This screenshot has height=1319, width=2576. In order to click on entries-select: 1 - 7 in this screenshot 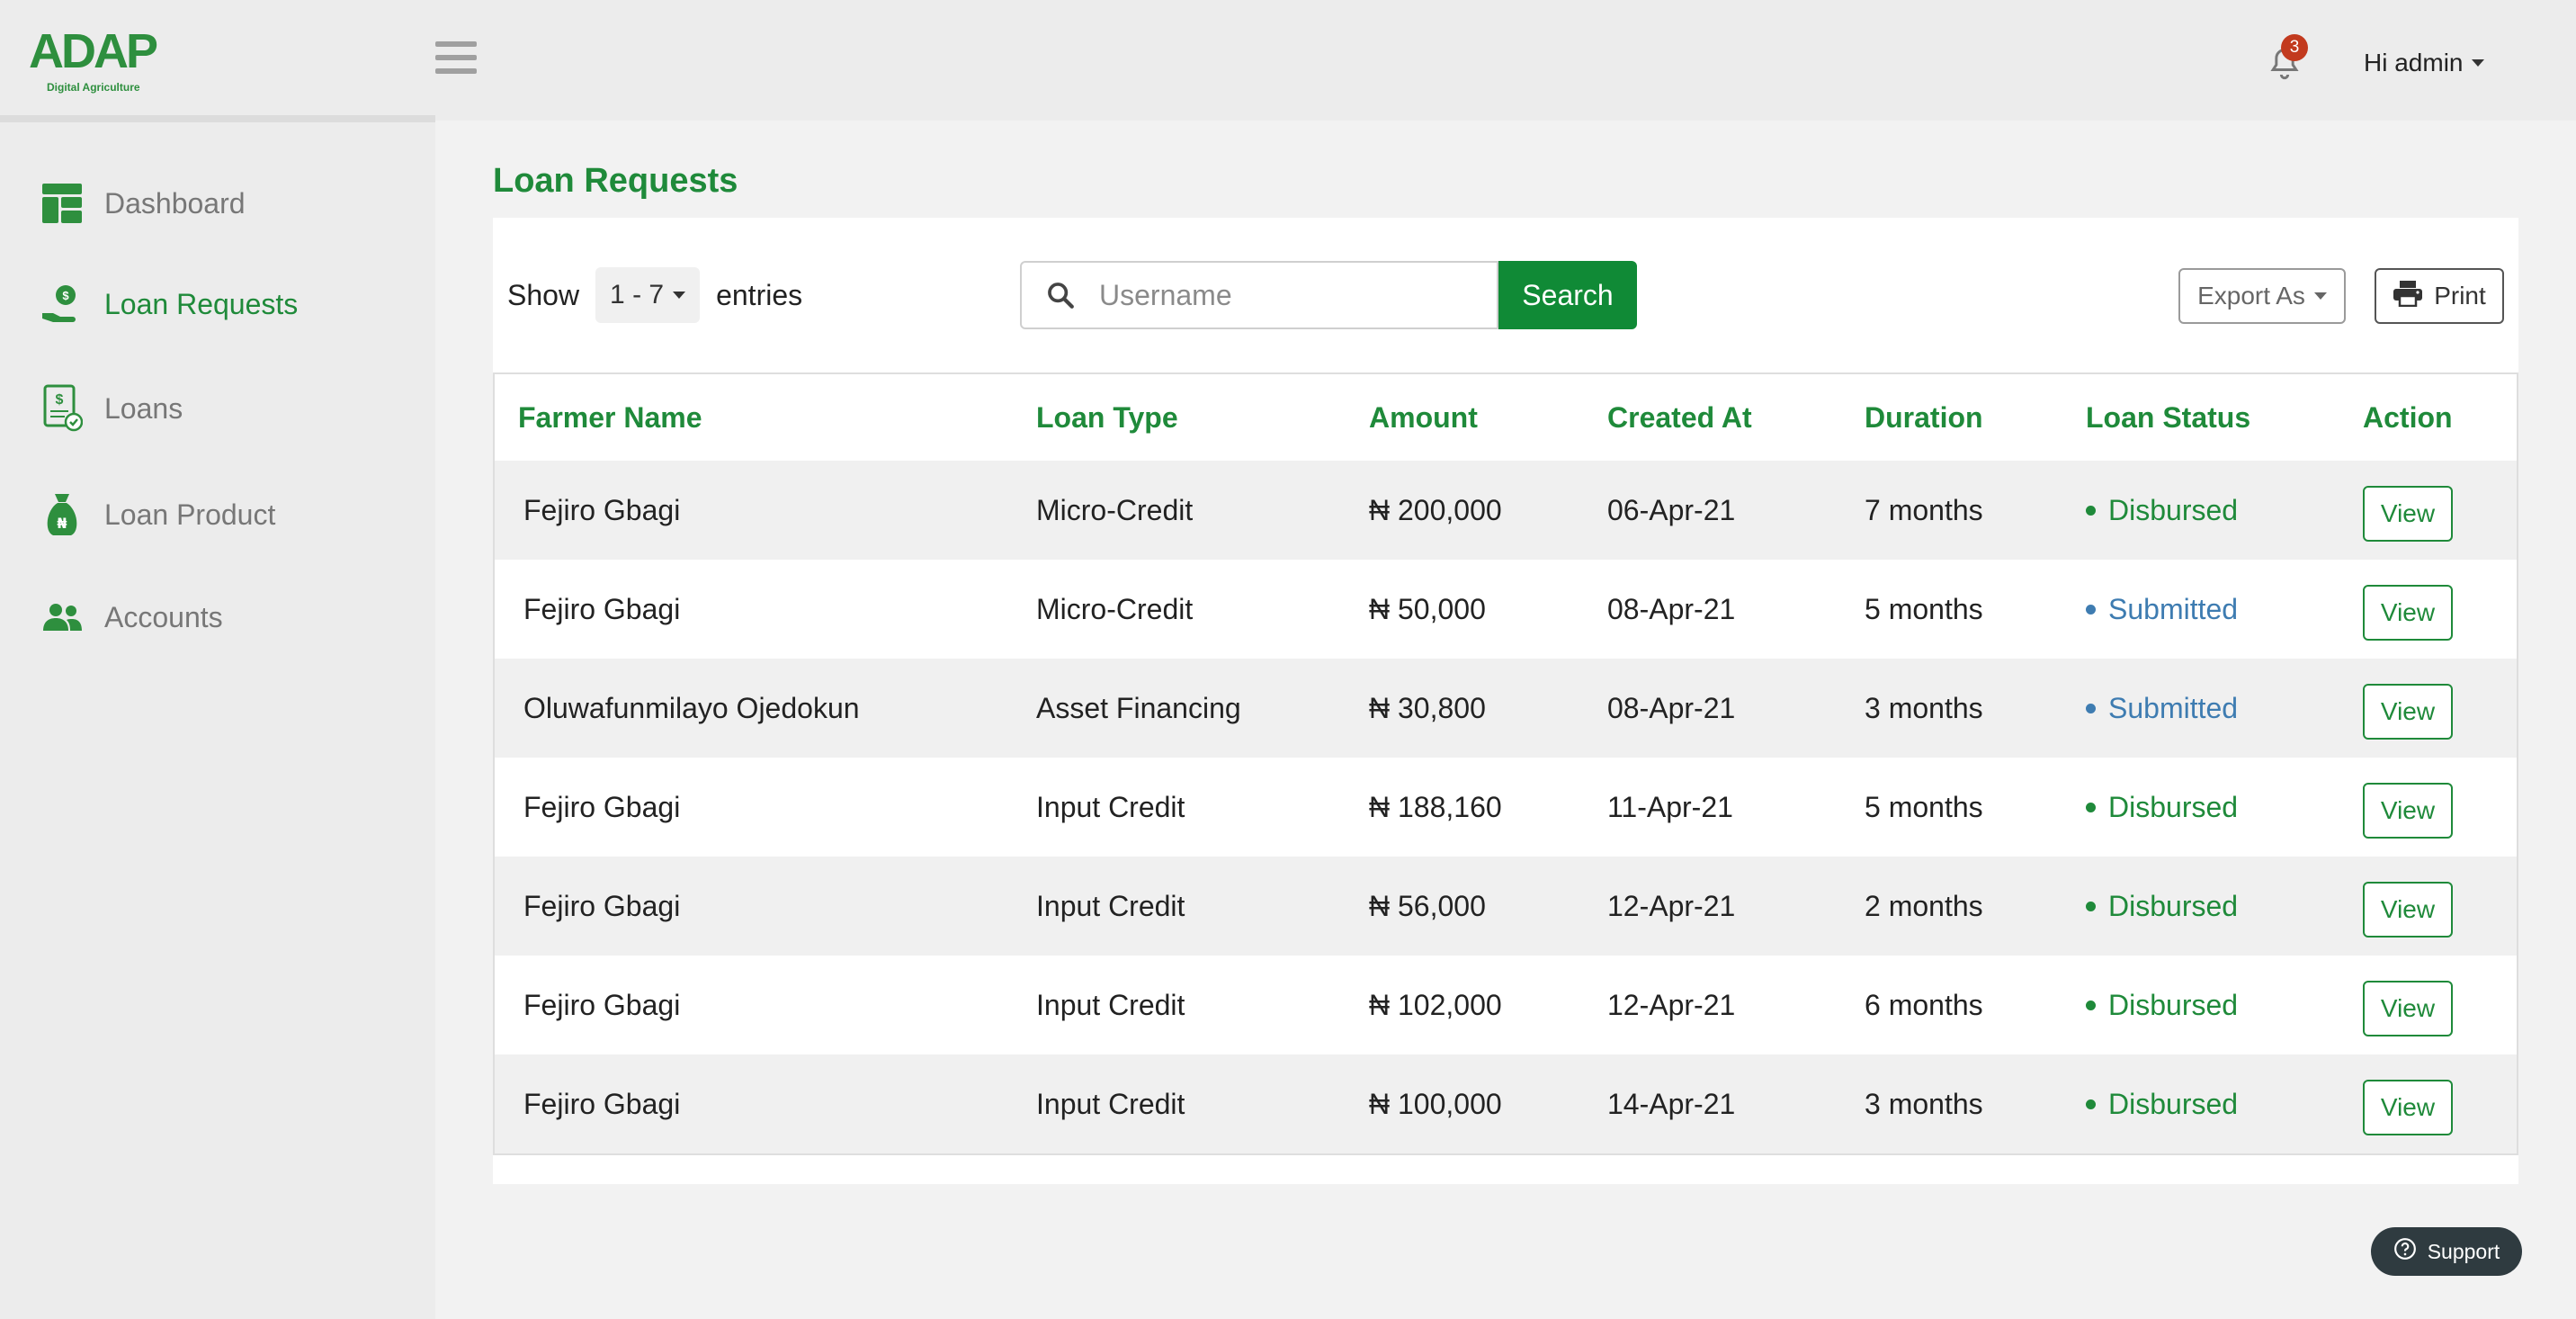, I will do `click(648, 295)`.